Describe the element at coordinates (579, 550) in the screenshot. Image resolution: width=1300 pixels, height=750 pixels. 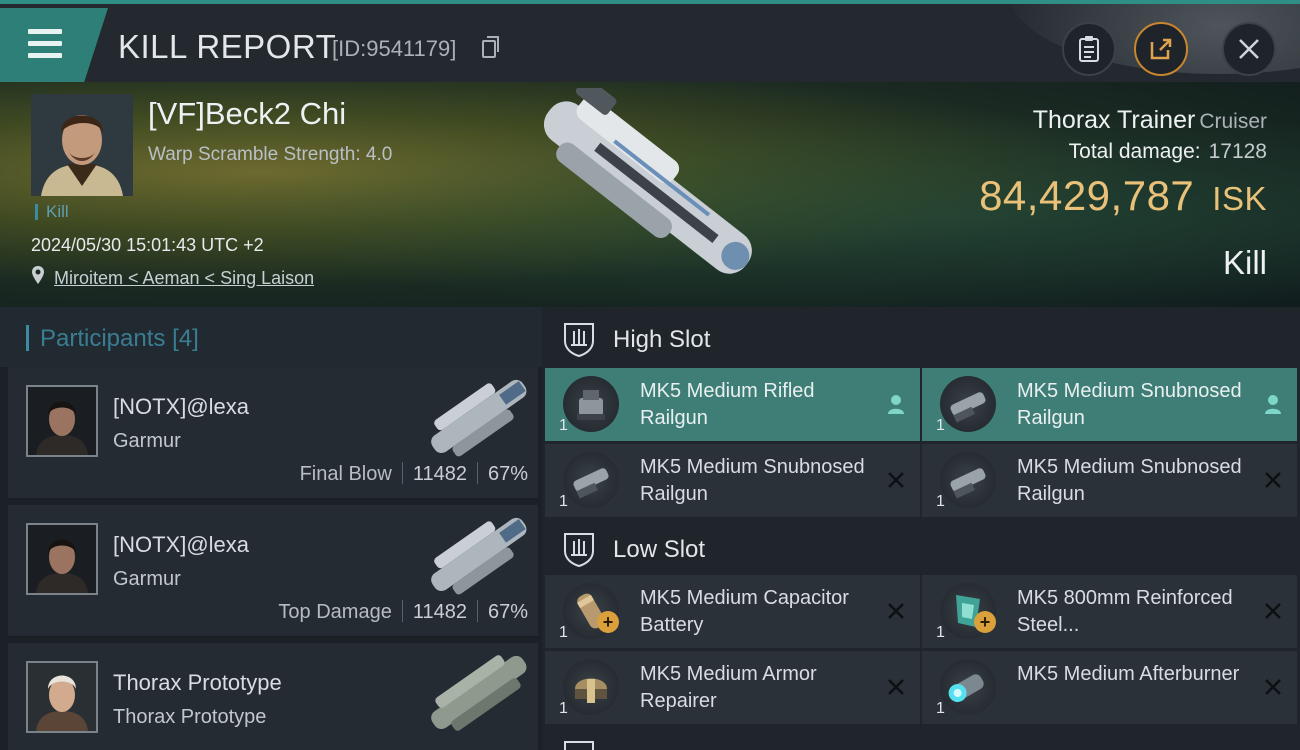
I see `low-slot-icon` at that location.